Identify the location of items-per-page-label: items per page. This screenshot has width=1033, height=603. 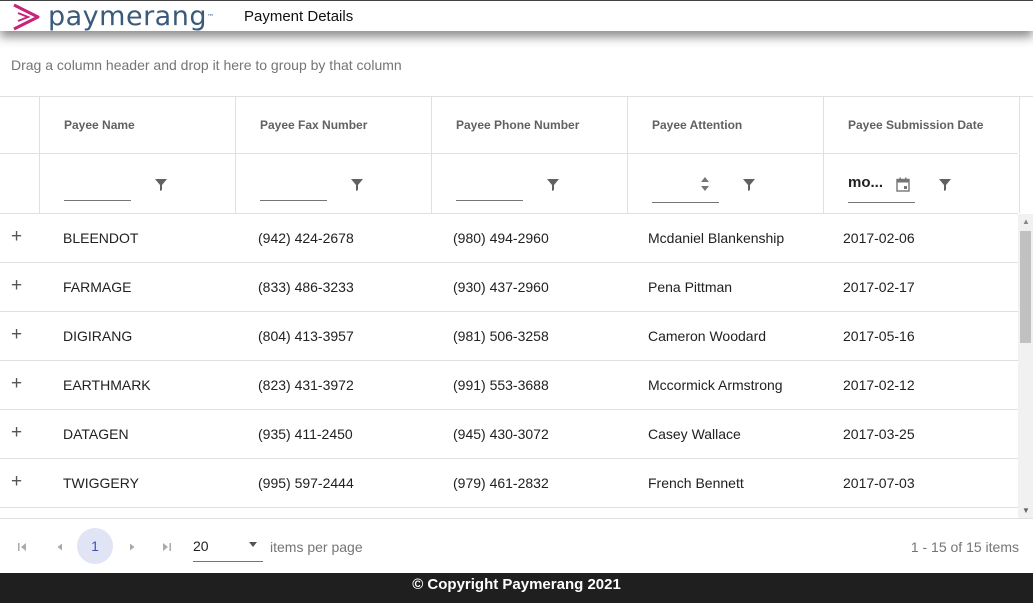
(316, 547).